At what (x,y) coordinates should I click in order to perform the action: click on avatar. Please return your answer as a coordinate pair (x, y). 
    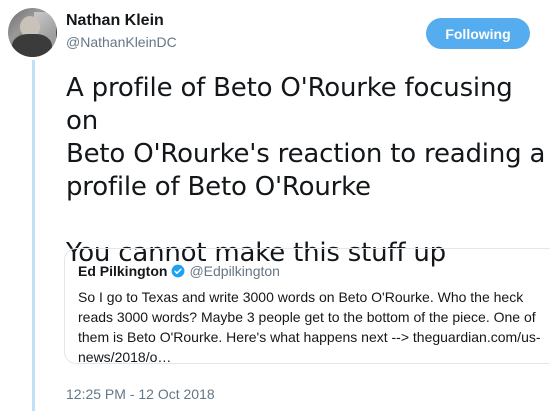
    Looking at the image, I should click on (32, 32).